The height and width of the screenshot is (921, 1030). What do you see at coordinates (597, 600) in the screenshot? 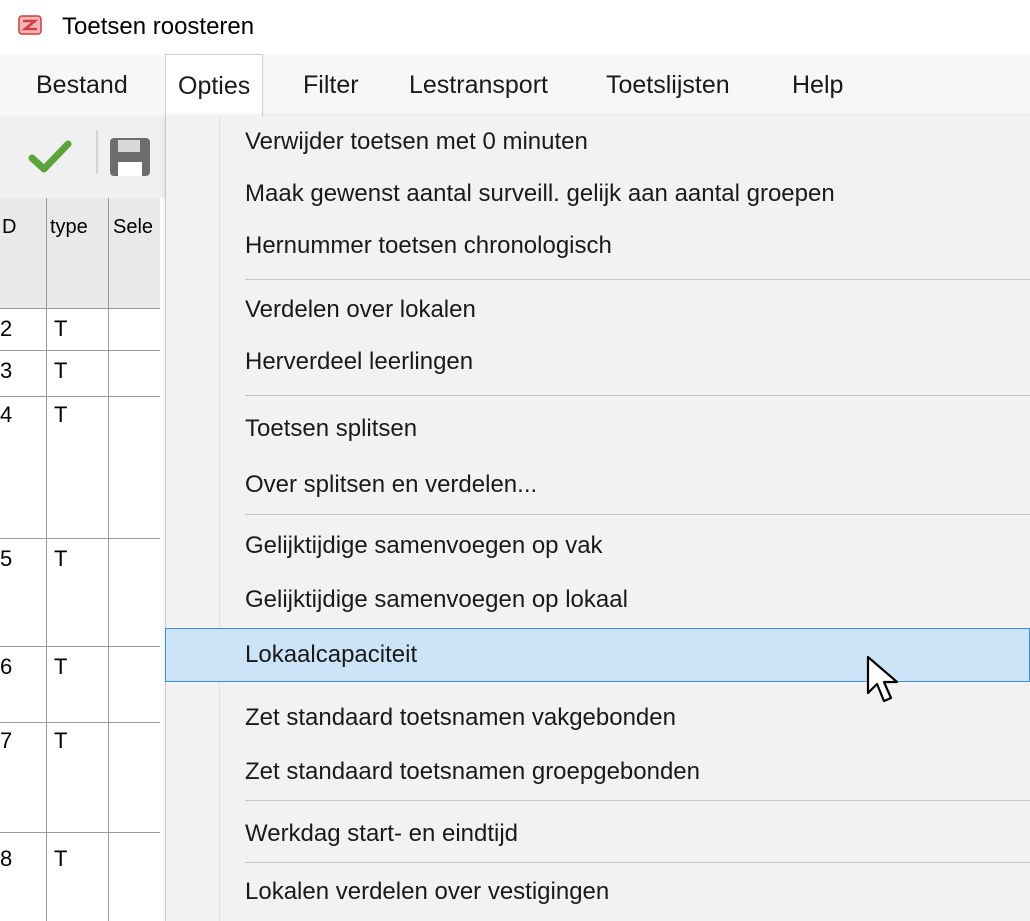
I see `menu-item-samenvoegen-op-lokaal: Gelijktijdige samenvoegen op lokaal` at bounding box center [597, 600].